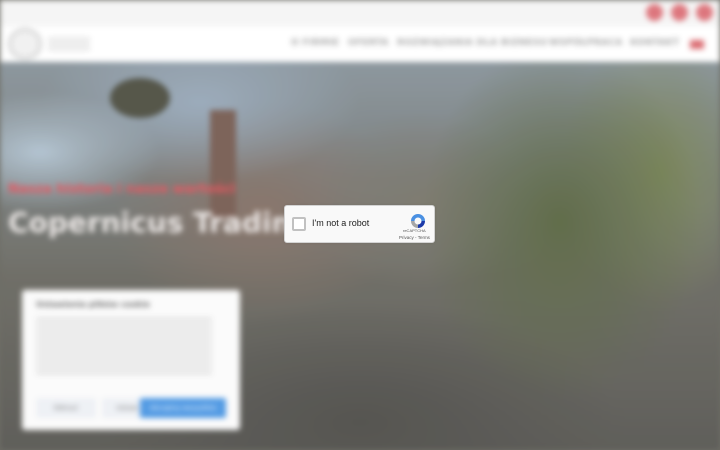 Image resolution: width=720 pixels, height=450 pixels. I want to click on recaptcha-label: I'm not a robot, so click(341, 223).